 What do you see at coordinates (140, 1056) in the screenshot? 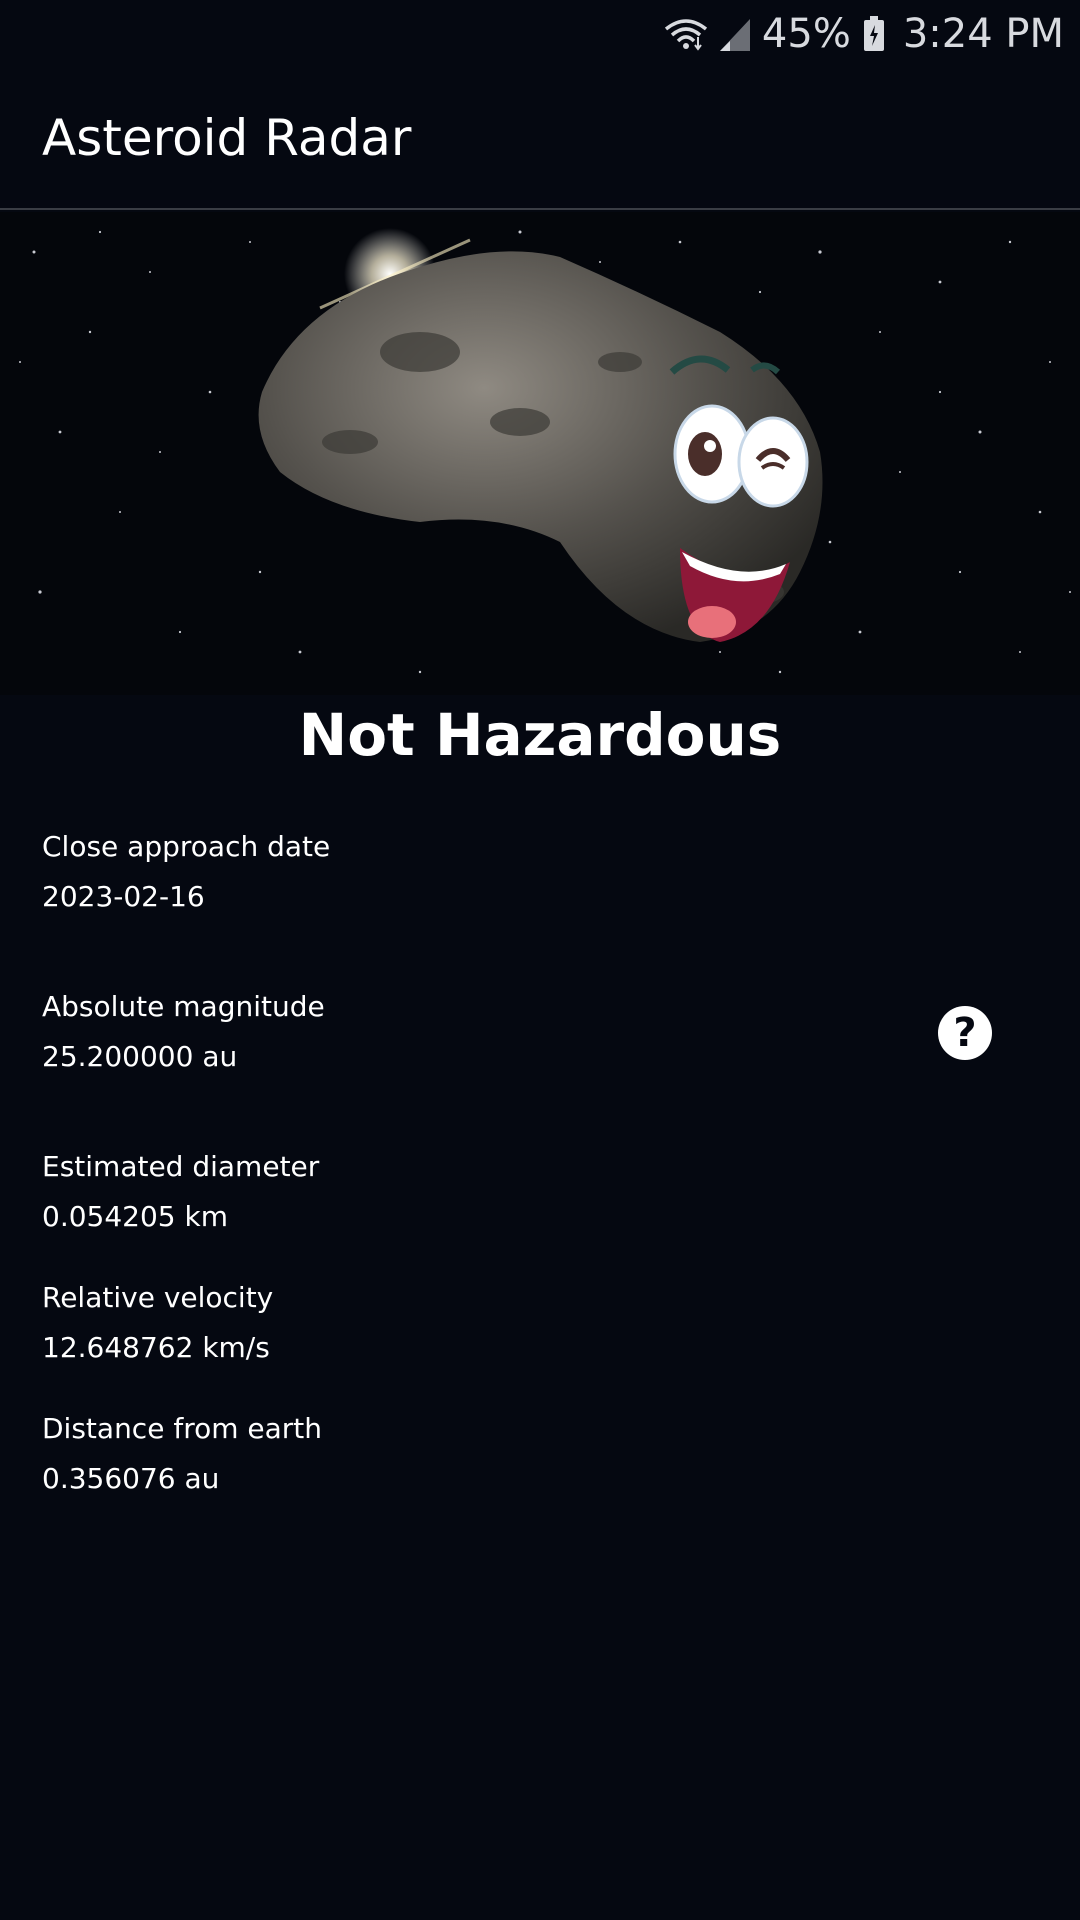
I see `absolute-magnitude-value: 25.200000 au` at bounding box center [140, 1056].